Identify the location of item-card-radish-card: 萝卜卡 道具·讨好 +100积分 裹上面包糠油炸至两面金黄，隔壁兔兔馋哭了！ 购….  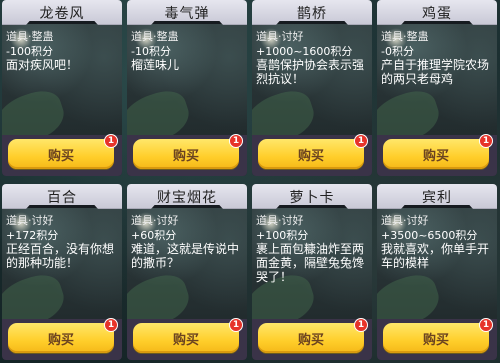
(312, 272).